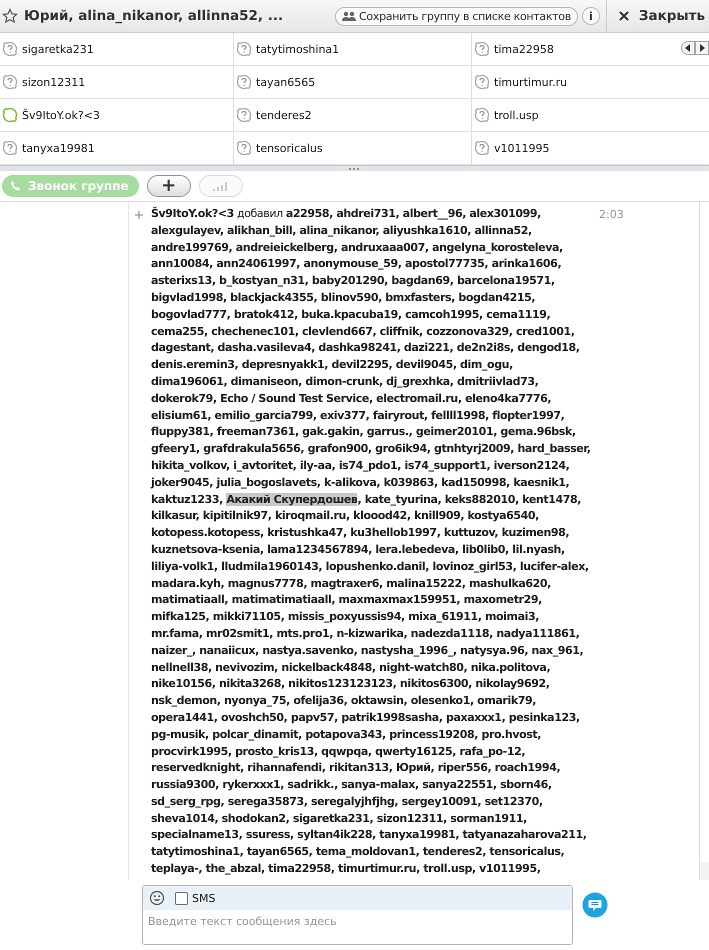 Image resolution: width=709 pixels, height=950 pixels. I want to click on close-icon, so click(623, 16).